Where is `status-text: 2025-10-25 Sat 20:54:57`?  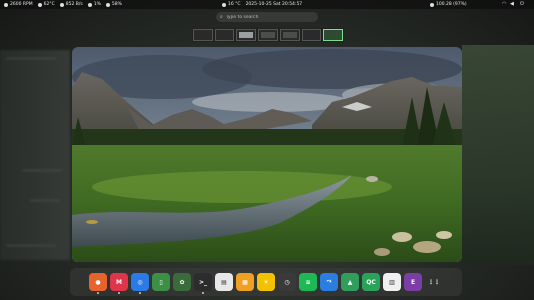 status-text: 2025-10-25 Sat 20:54:57 is located at coordinates (274, 4).